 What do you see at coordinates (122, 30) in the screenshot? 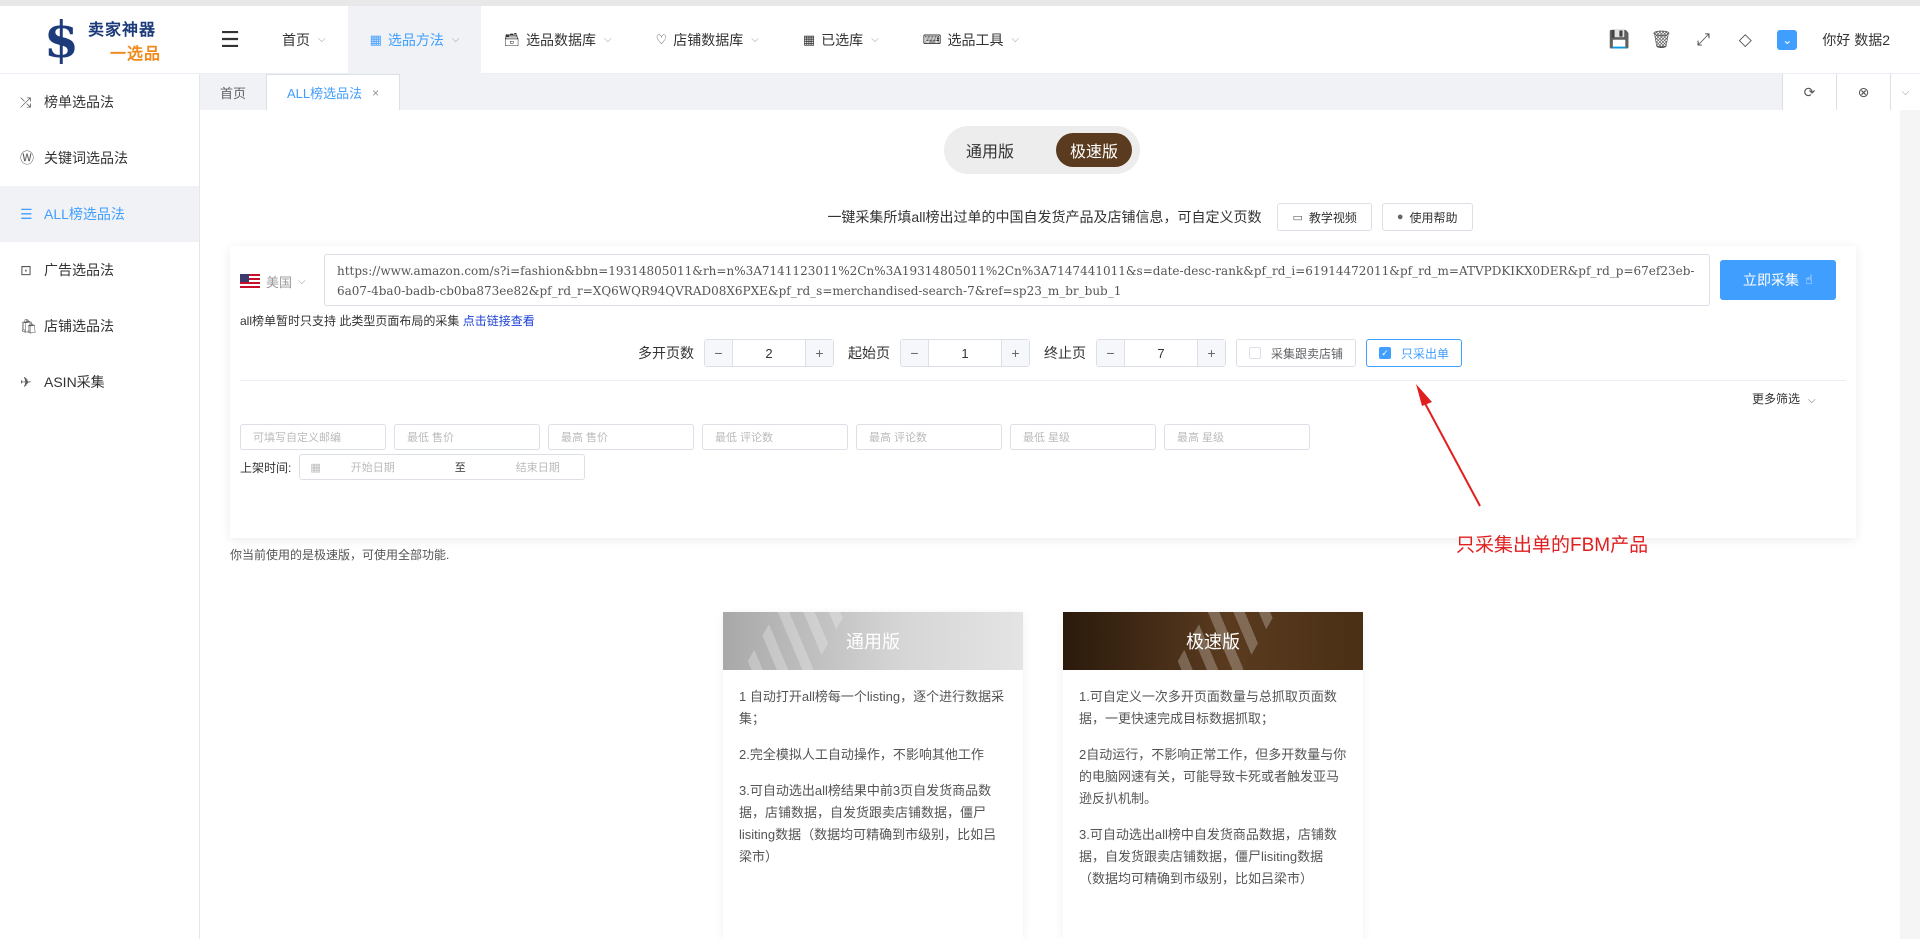
I see `logo-title: 卖家神器` at bounding box center [122, 30].